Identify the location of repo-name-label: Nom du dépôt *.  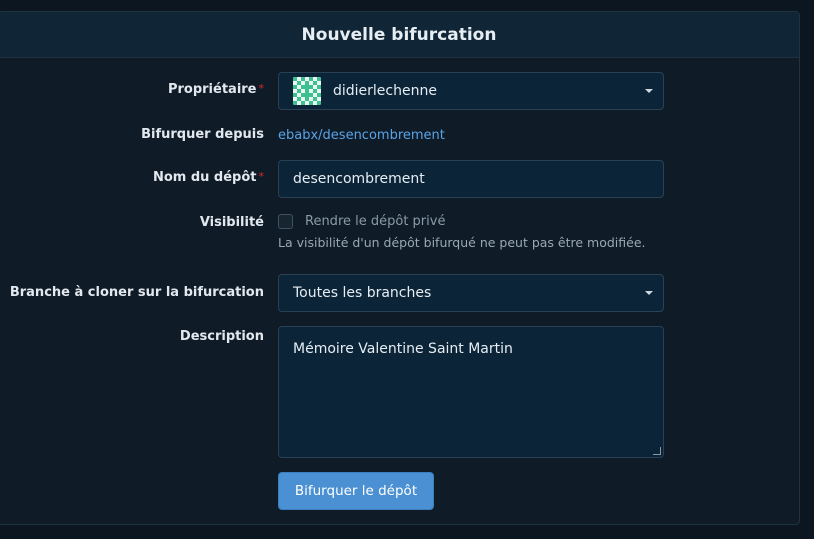
(208, 177).